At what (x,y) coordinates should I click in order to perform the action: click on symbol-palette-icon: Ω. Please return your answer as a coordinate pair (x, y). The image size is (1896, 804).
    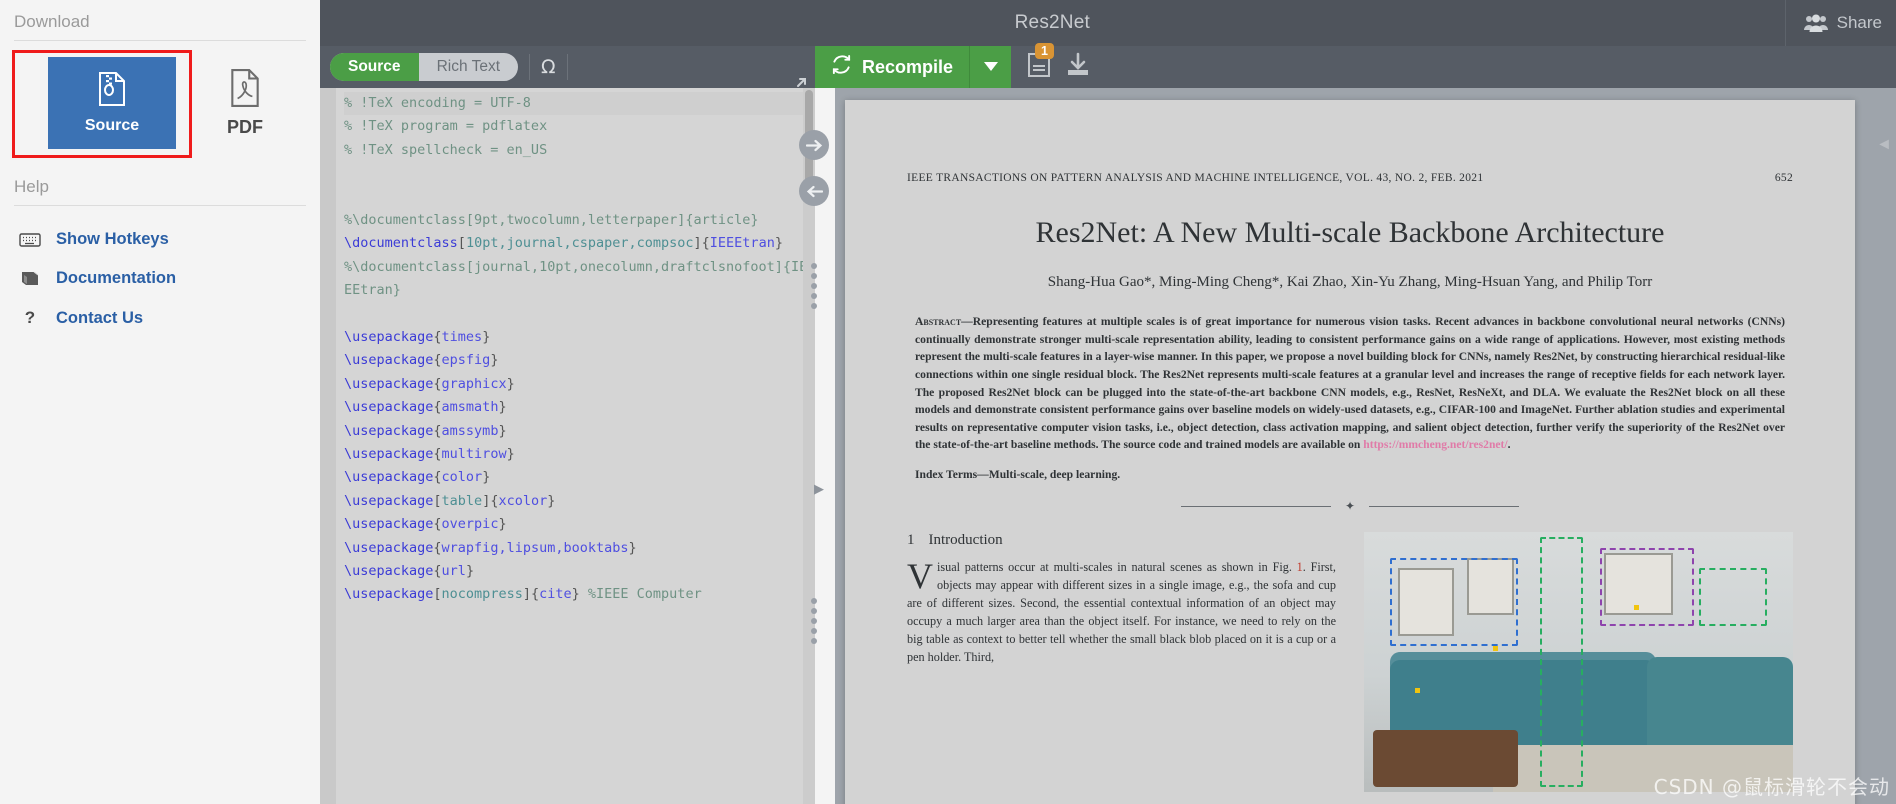
    Looking at the image, I should click on (548, 67).